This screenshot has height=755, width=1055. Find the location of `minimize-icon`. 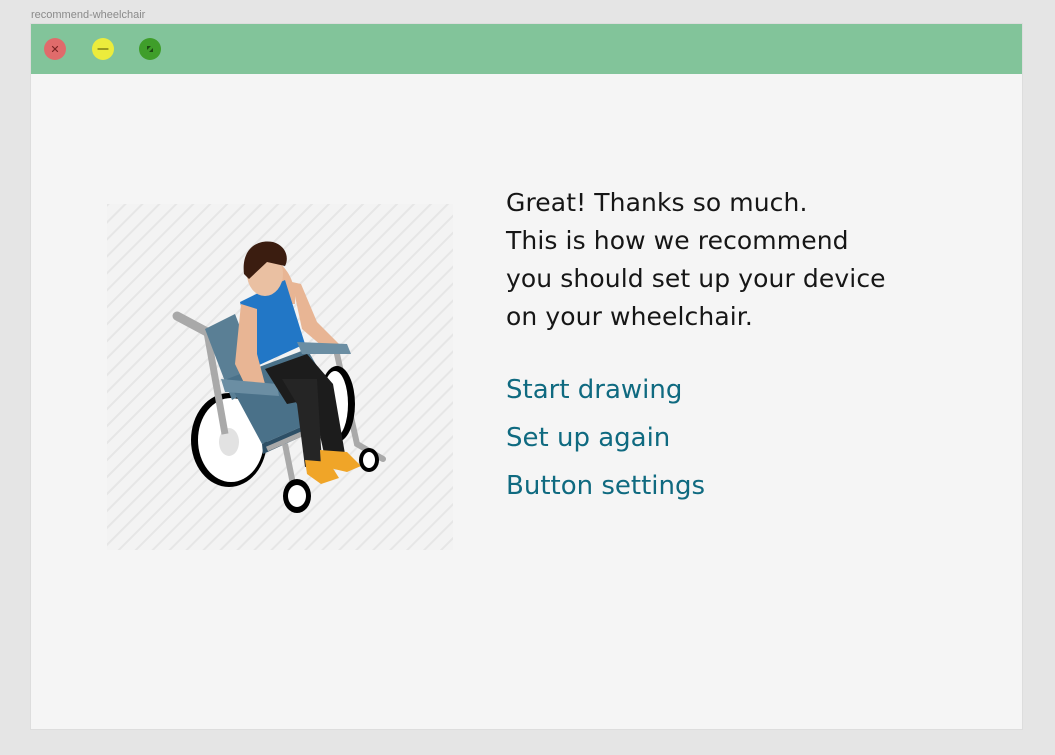

minimize-icon is located at coordinates (103, 49).